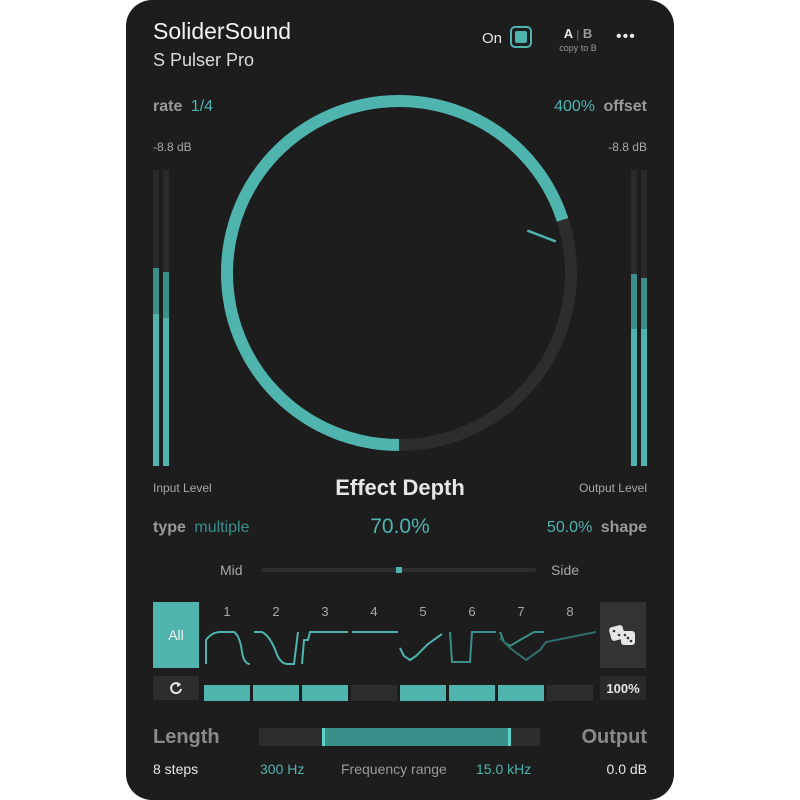  I want to click on power-toggle-fill, so click(521, 37).